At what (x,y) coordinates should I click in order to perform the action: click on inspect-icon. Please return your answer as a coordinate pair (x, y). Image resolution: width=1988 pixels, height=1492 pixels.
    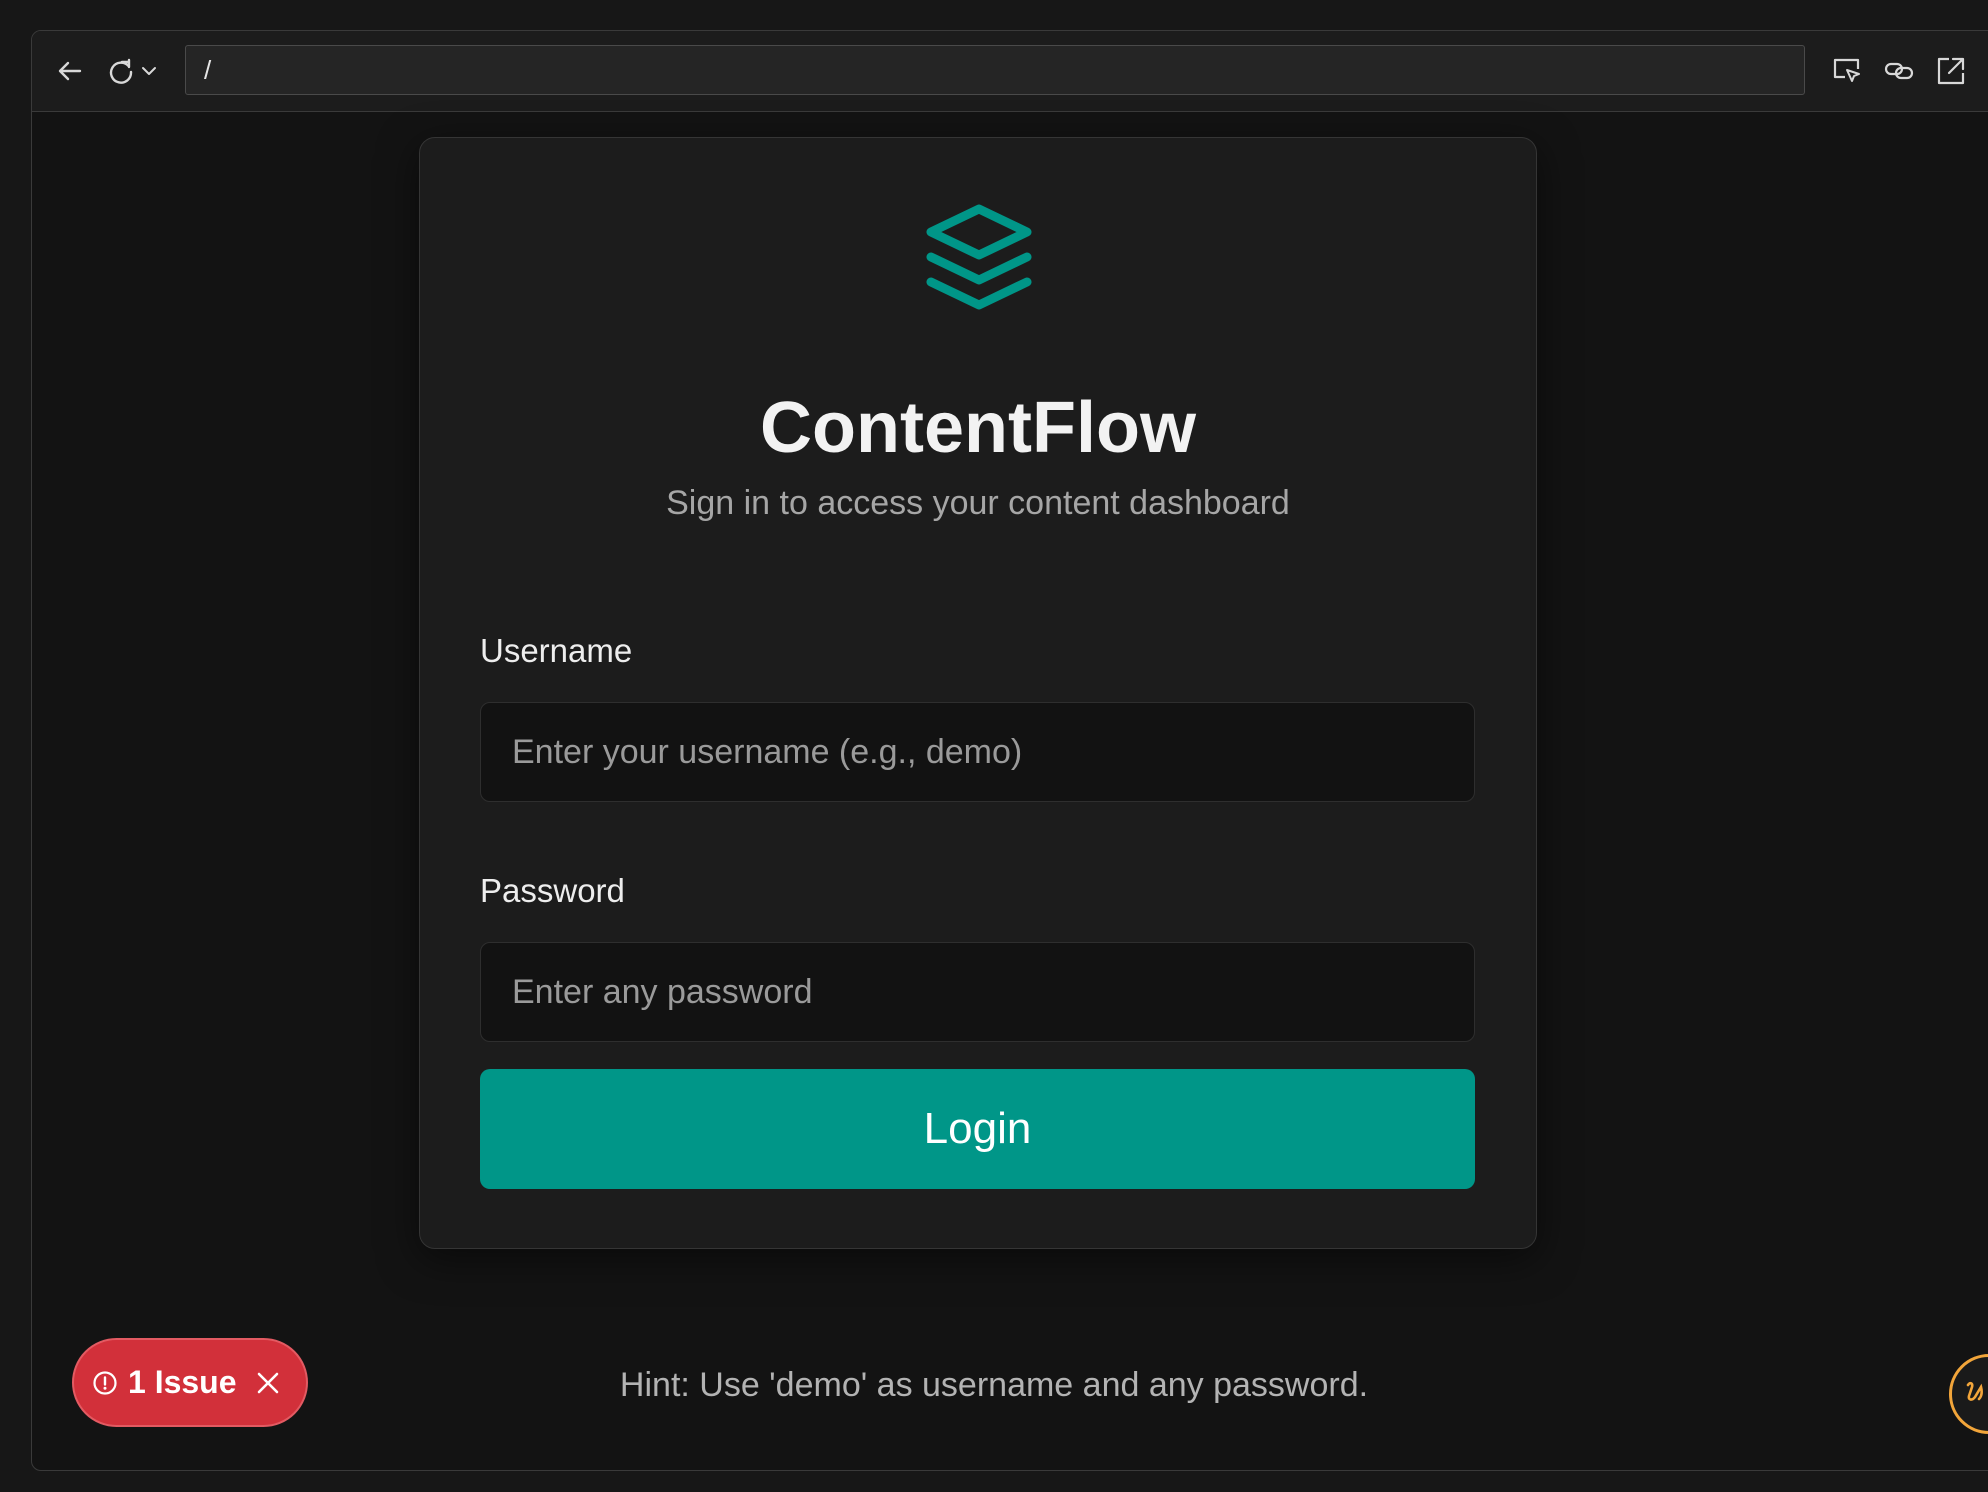
    Looking at the image, I should click on (1846, 70).